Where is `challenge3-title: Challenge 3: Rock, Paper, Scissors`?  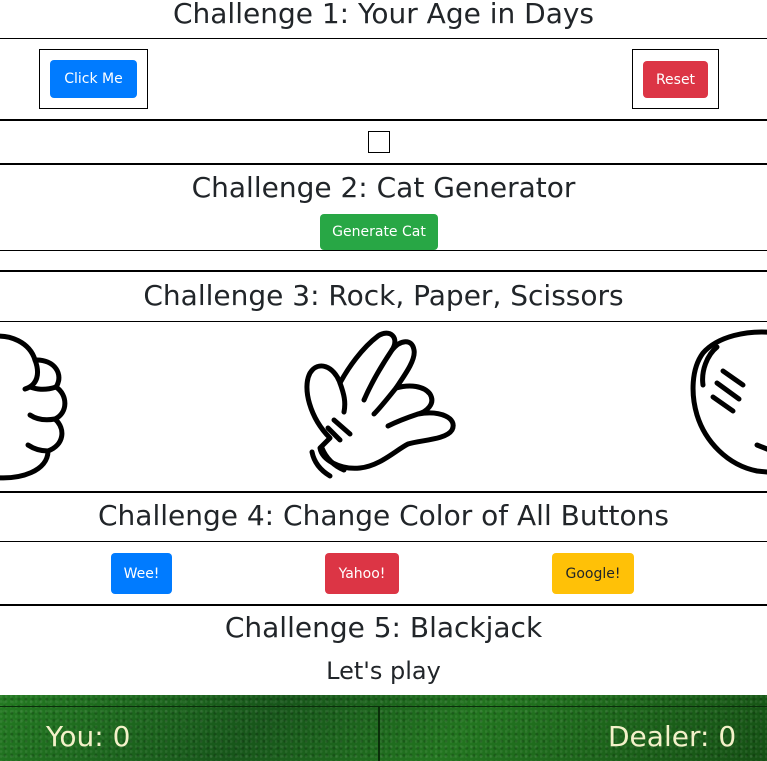
challenge3-title: Challenge 3: Rock, Paper, Scissors is located at coordinates (383, 295).